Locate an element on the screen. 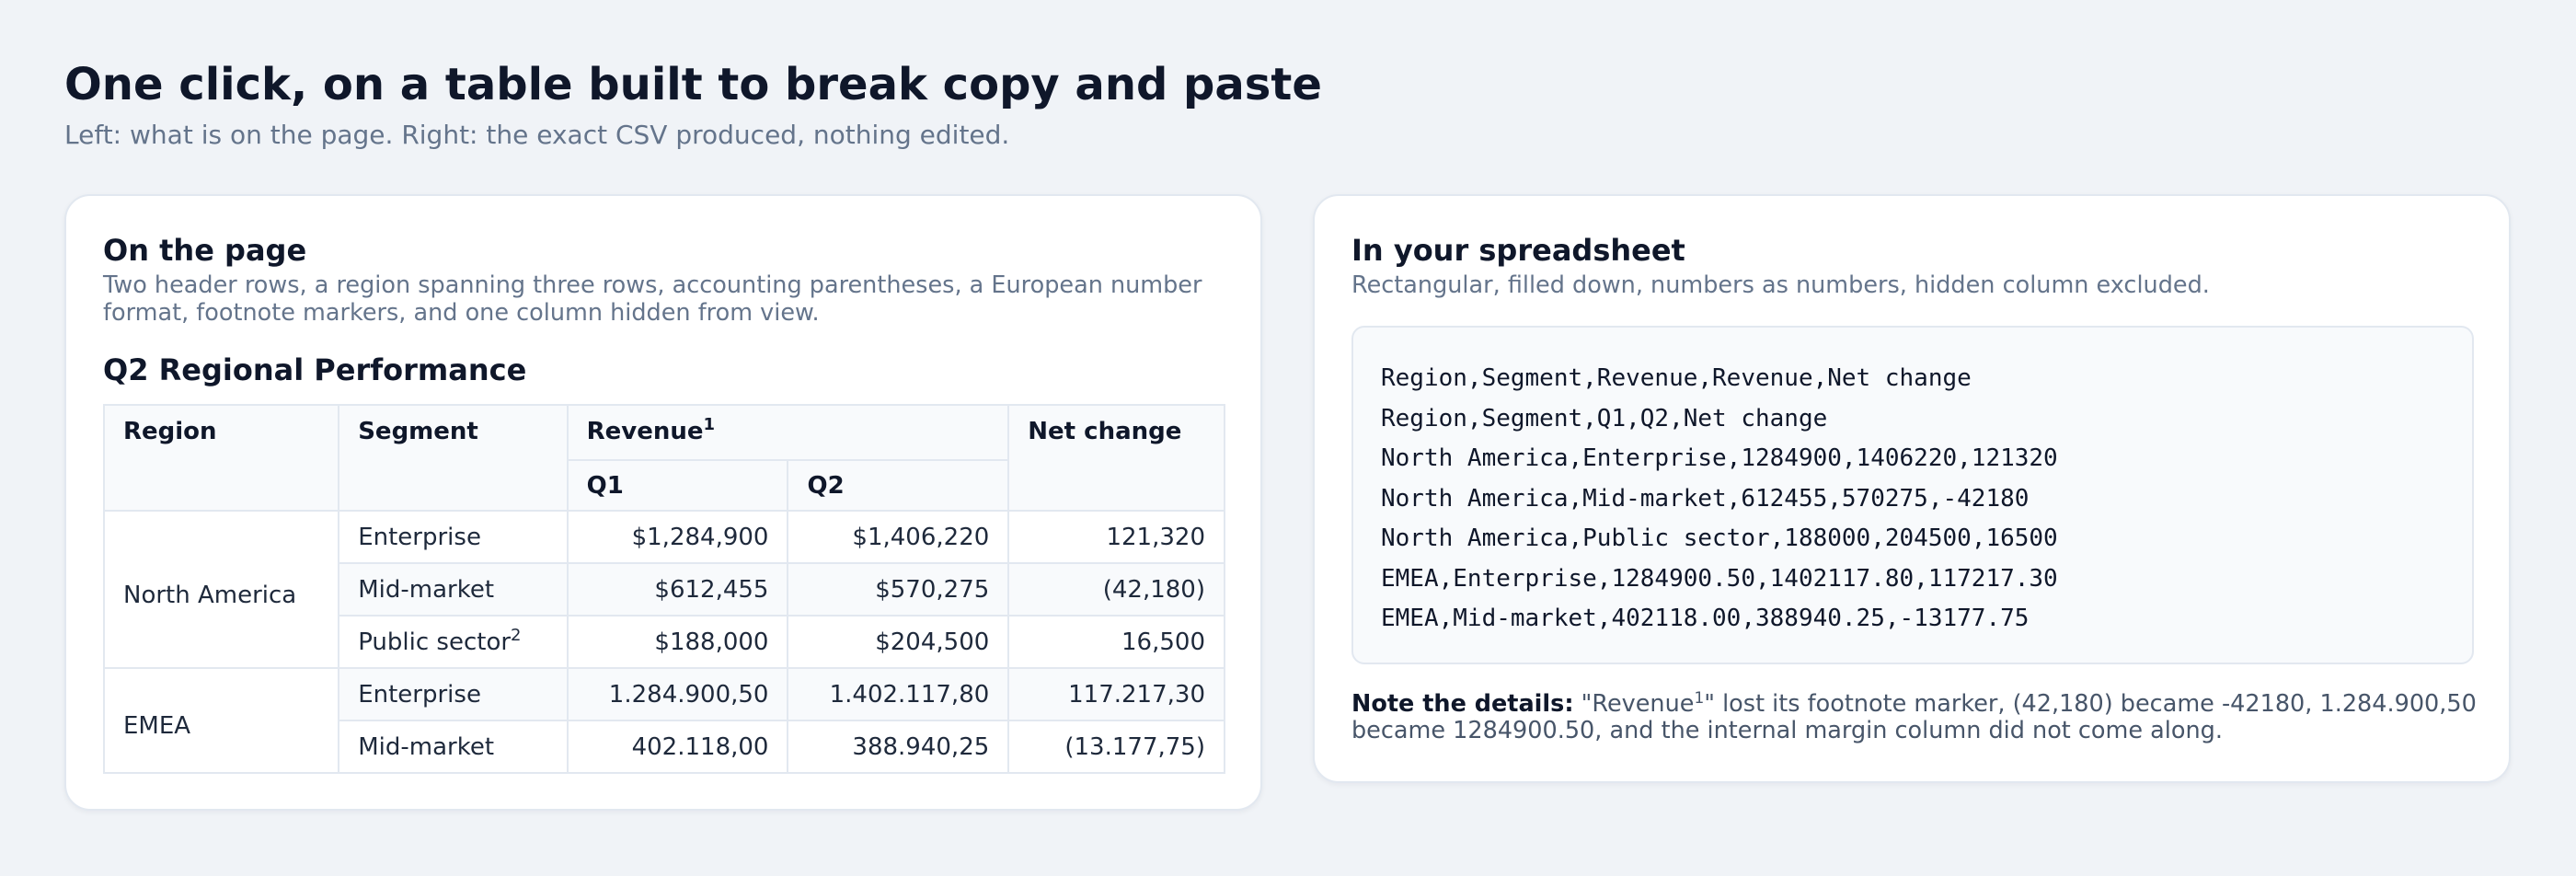 This screenshot has width=2576, height=876. footnote-marker: 2 is located at coordinates (516, 635).